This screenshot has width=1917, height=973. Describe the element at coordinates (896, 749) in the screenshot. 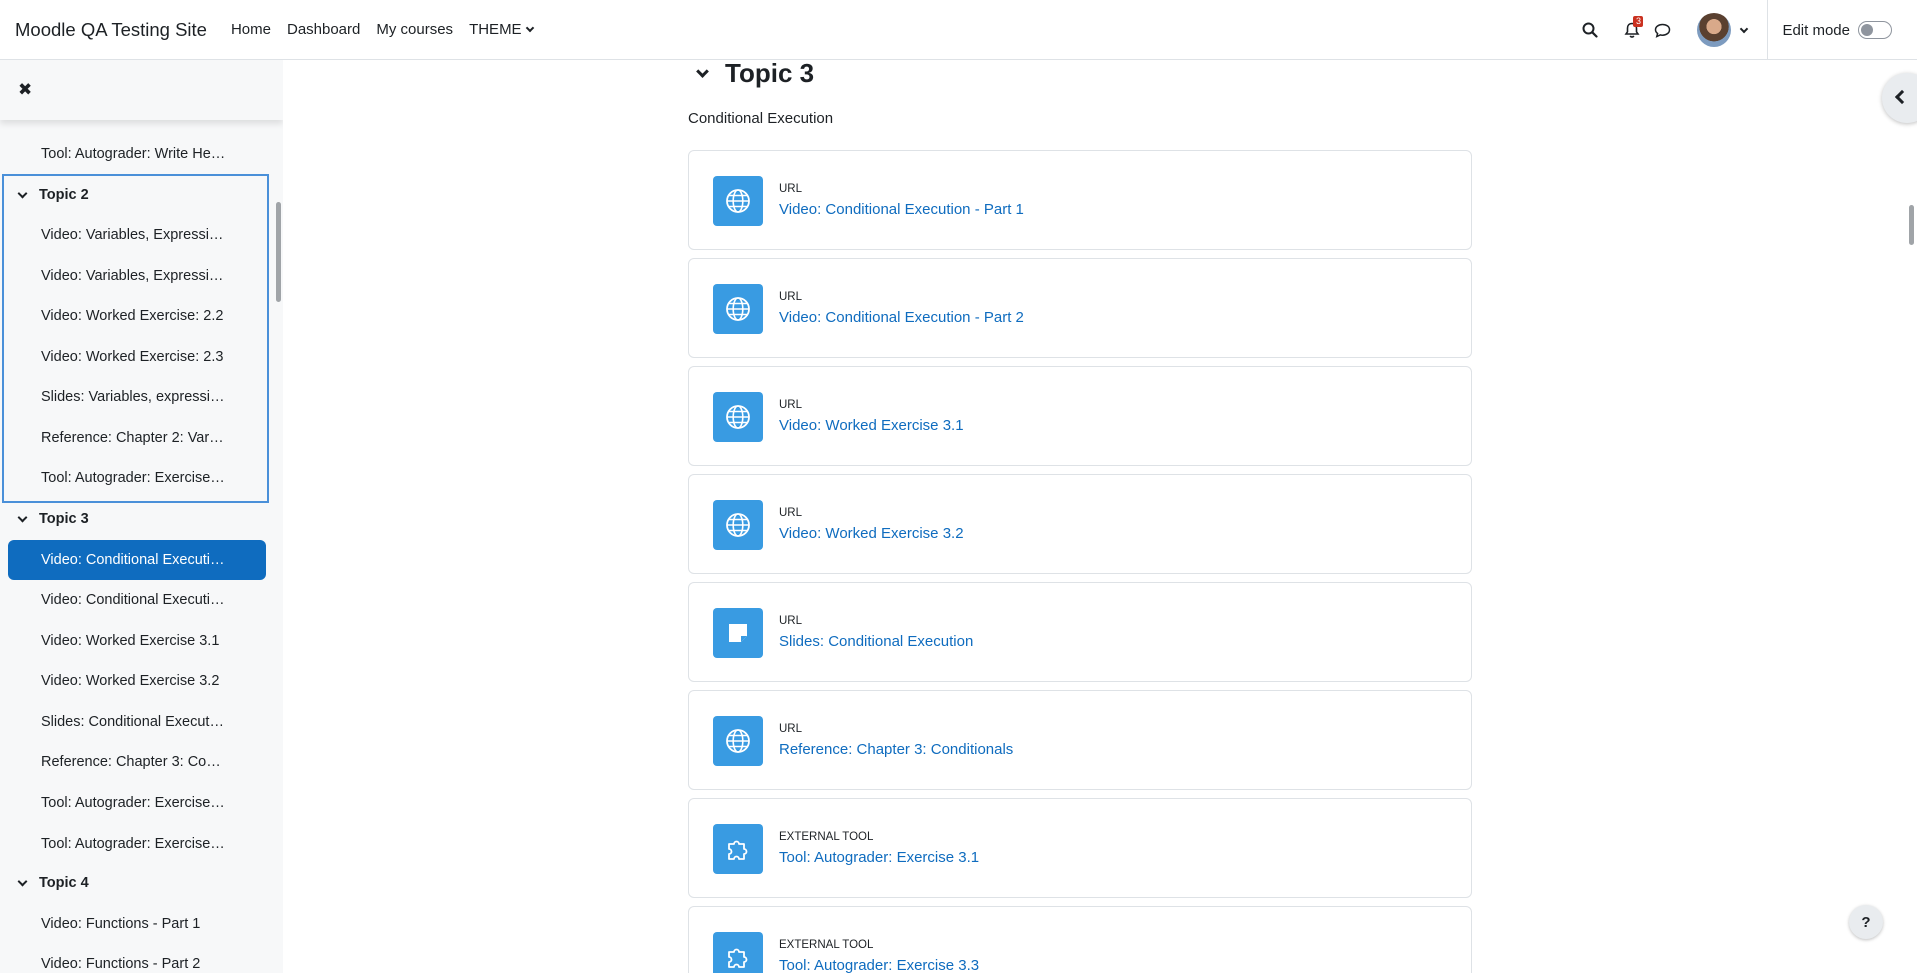

I see `activity-link: Reference: Chapter 3: Conditionals` at that location.